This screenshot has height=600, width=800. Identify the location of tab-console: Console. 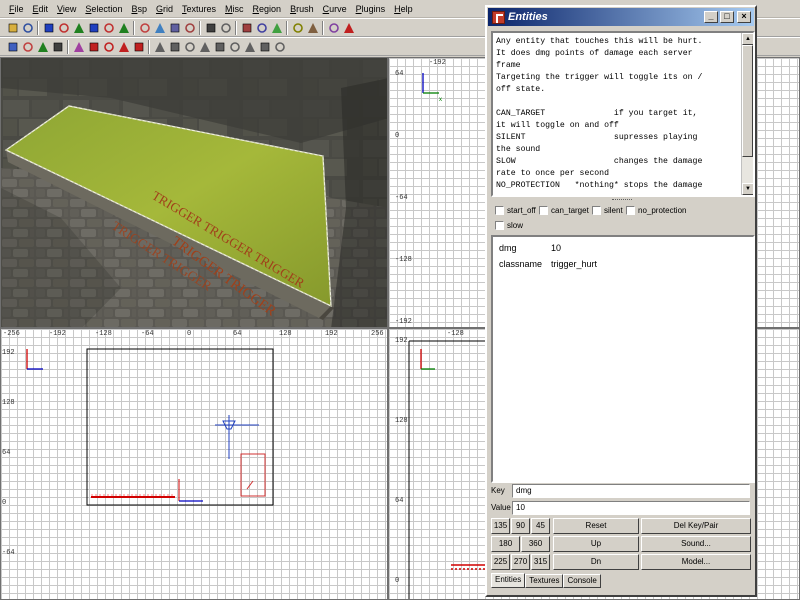
(582, 581).